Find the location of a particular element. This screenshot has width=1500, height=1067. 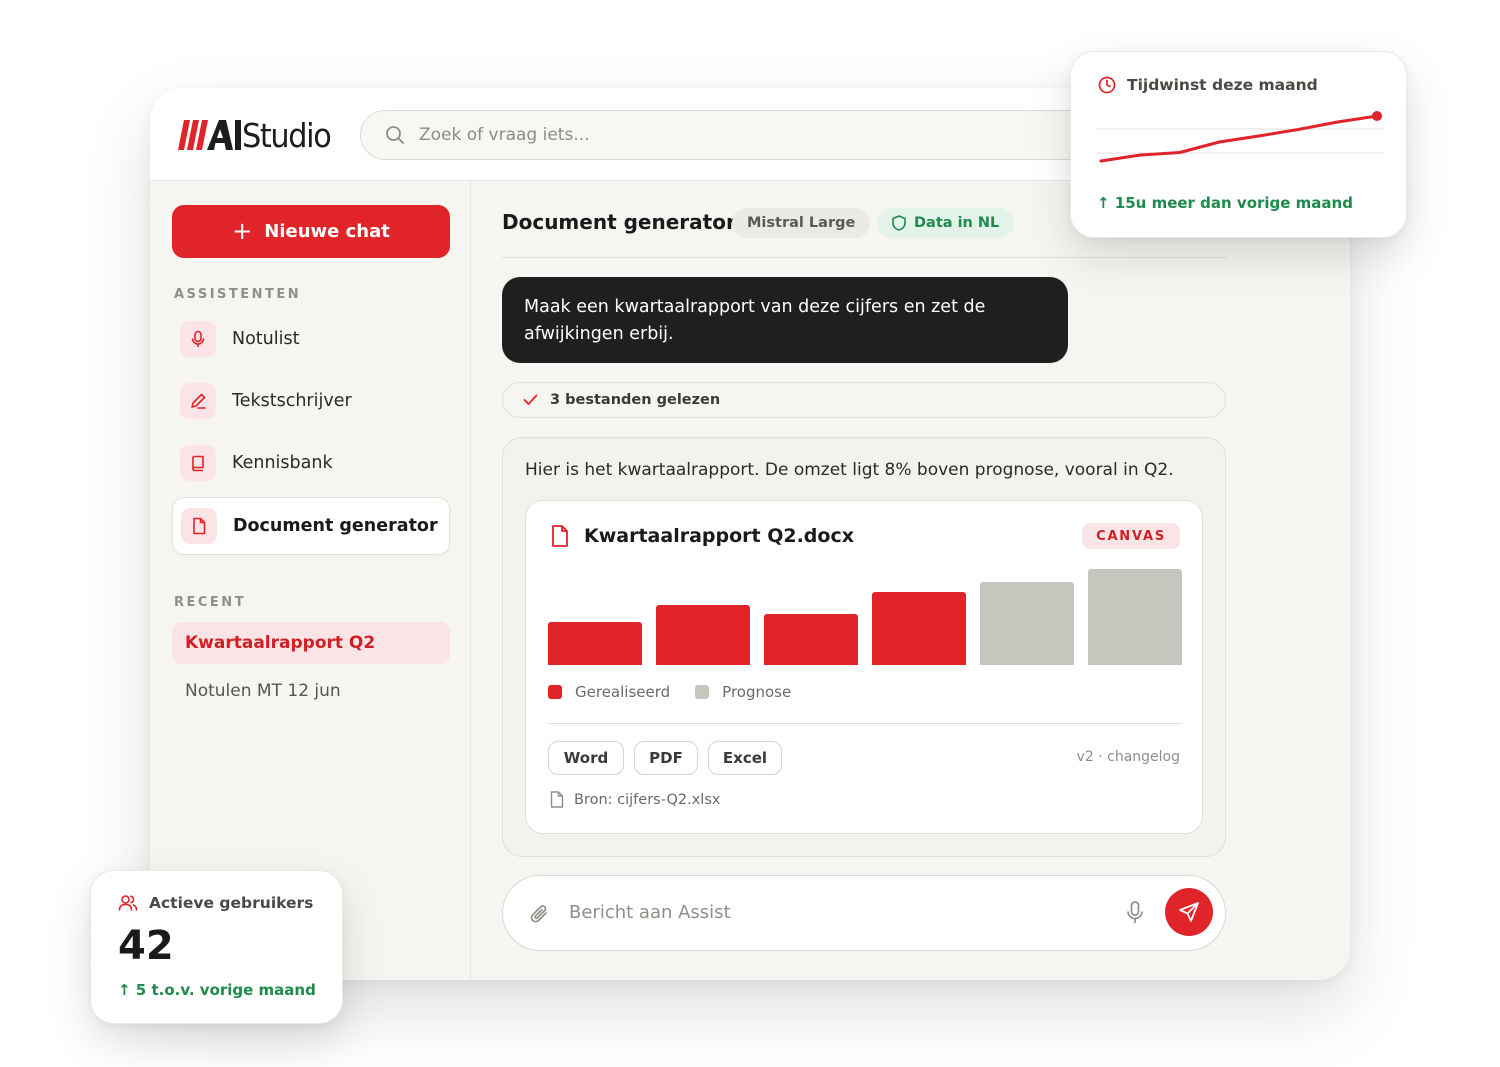

users-card-delta: ↑ 5 t.o.v. vorige maand is located at coordinates (217, 990).